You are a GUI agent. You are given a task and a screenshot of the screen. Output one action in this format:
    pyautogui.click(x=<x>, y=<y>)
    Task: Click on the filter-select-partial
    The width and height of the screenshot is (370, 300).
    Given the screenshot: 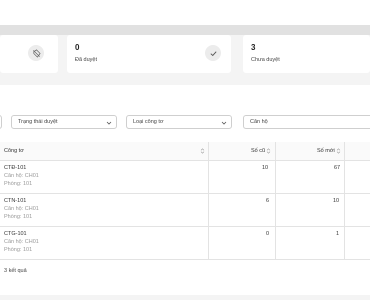 What is the action you would take?
    pyautogui.click(x=1, y=122)
    